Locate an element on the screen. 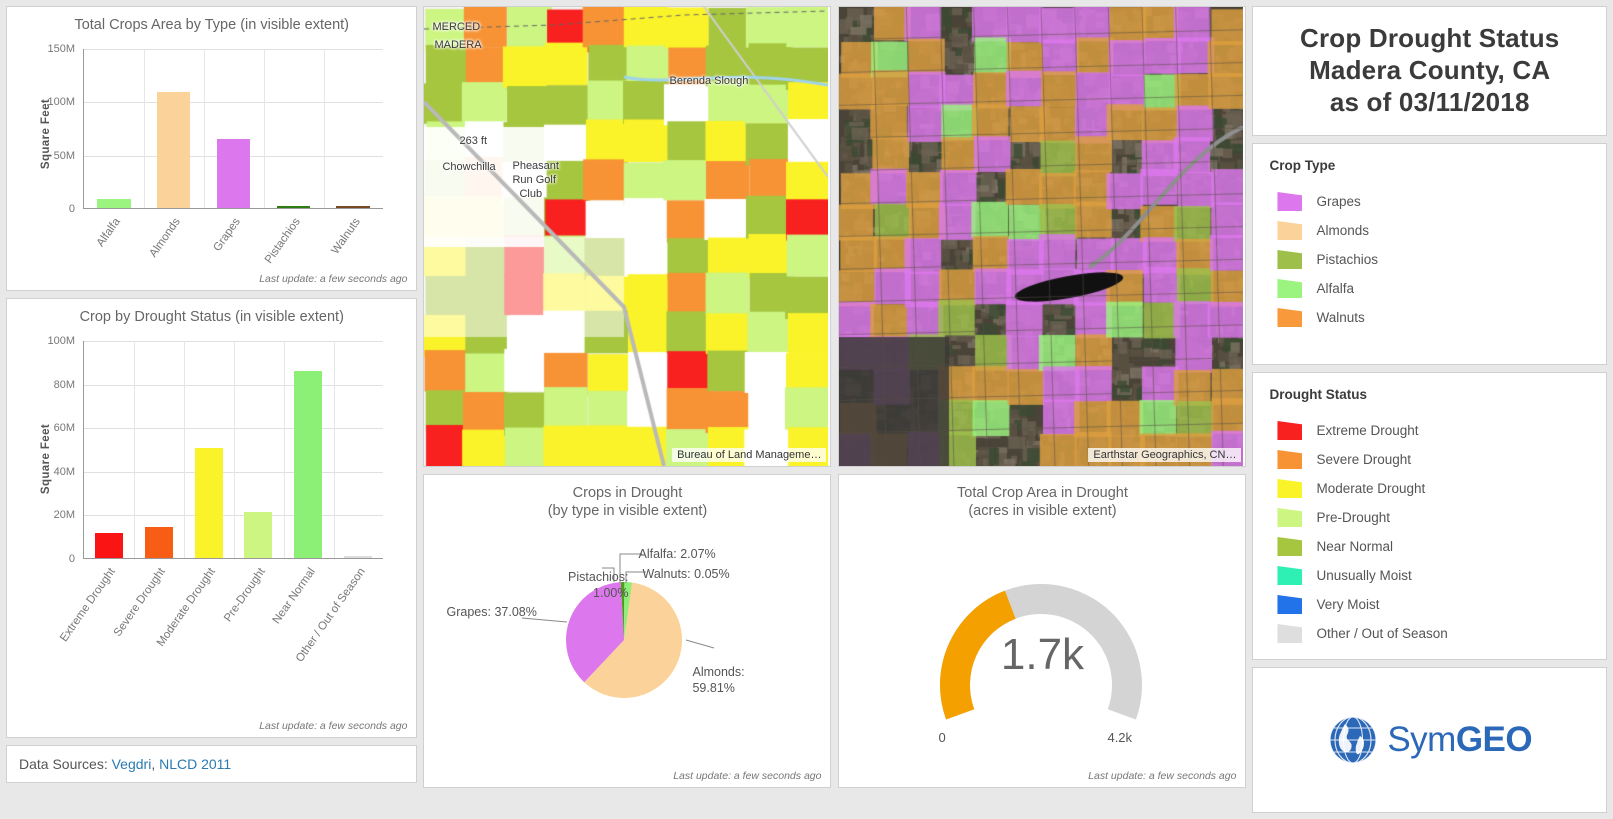 The width and height of the screenshot is (1613, 819). y-axis-tick-label: 0 is located at coordinates (71, 209).